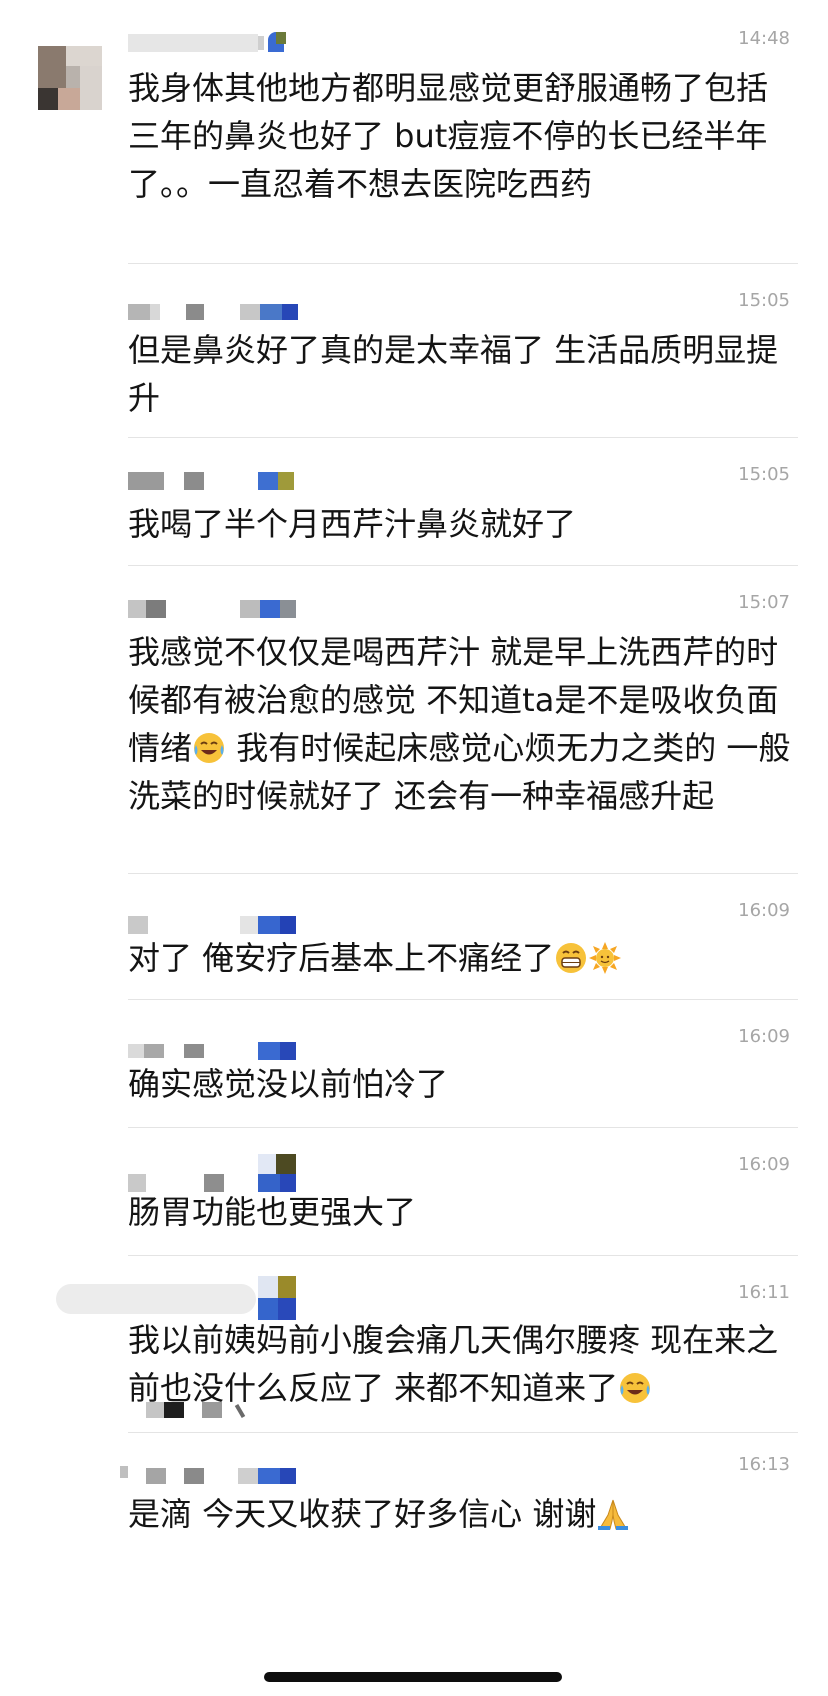 The image size is (828, 1696). I want to click on grinning-emoji, so click(571, 958).